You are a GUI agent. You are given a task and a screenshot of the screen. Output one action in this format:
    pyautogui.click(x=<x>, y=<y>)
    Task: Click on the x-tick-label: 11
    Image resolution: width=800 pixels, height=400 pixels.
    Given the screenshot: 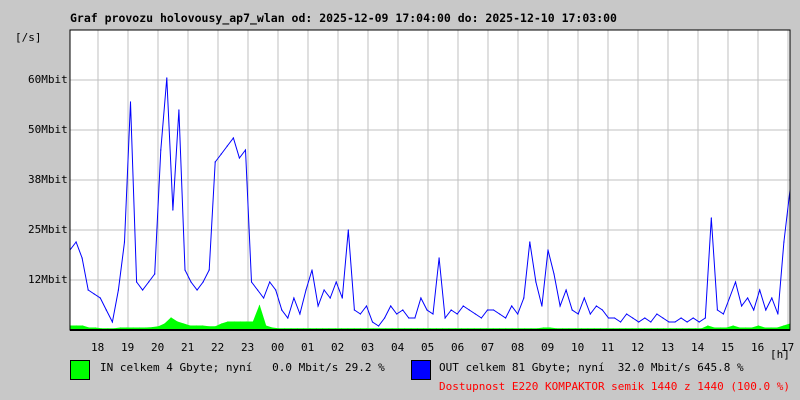 What is the action you would take?
    pyautogui.click(x=607, y=347)
    